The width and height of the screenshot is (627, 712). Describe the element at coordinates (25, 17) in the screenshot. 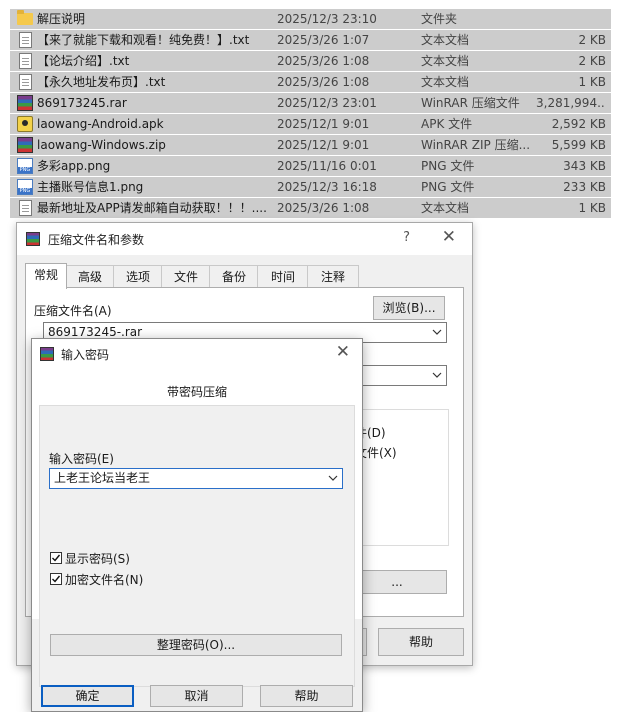

I see `folder-icon` at that location.